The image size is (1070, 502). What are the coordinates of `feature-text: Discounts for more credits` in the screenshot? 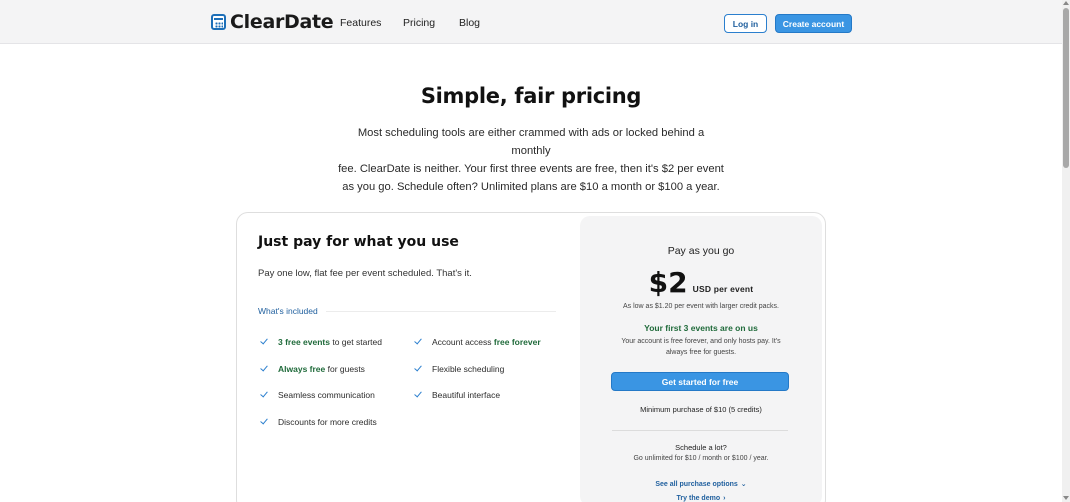 It's located at (327, 422).